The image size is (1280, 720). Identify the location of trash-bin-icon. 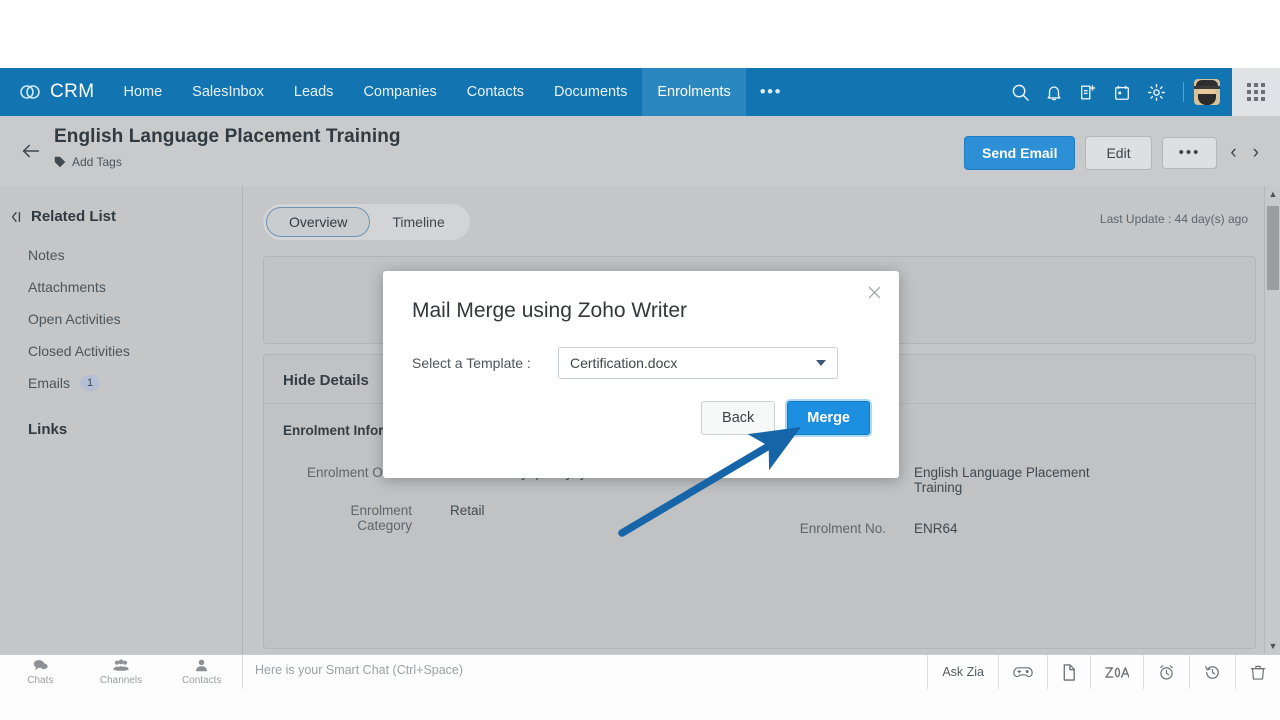
(1257, 672).